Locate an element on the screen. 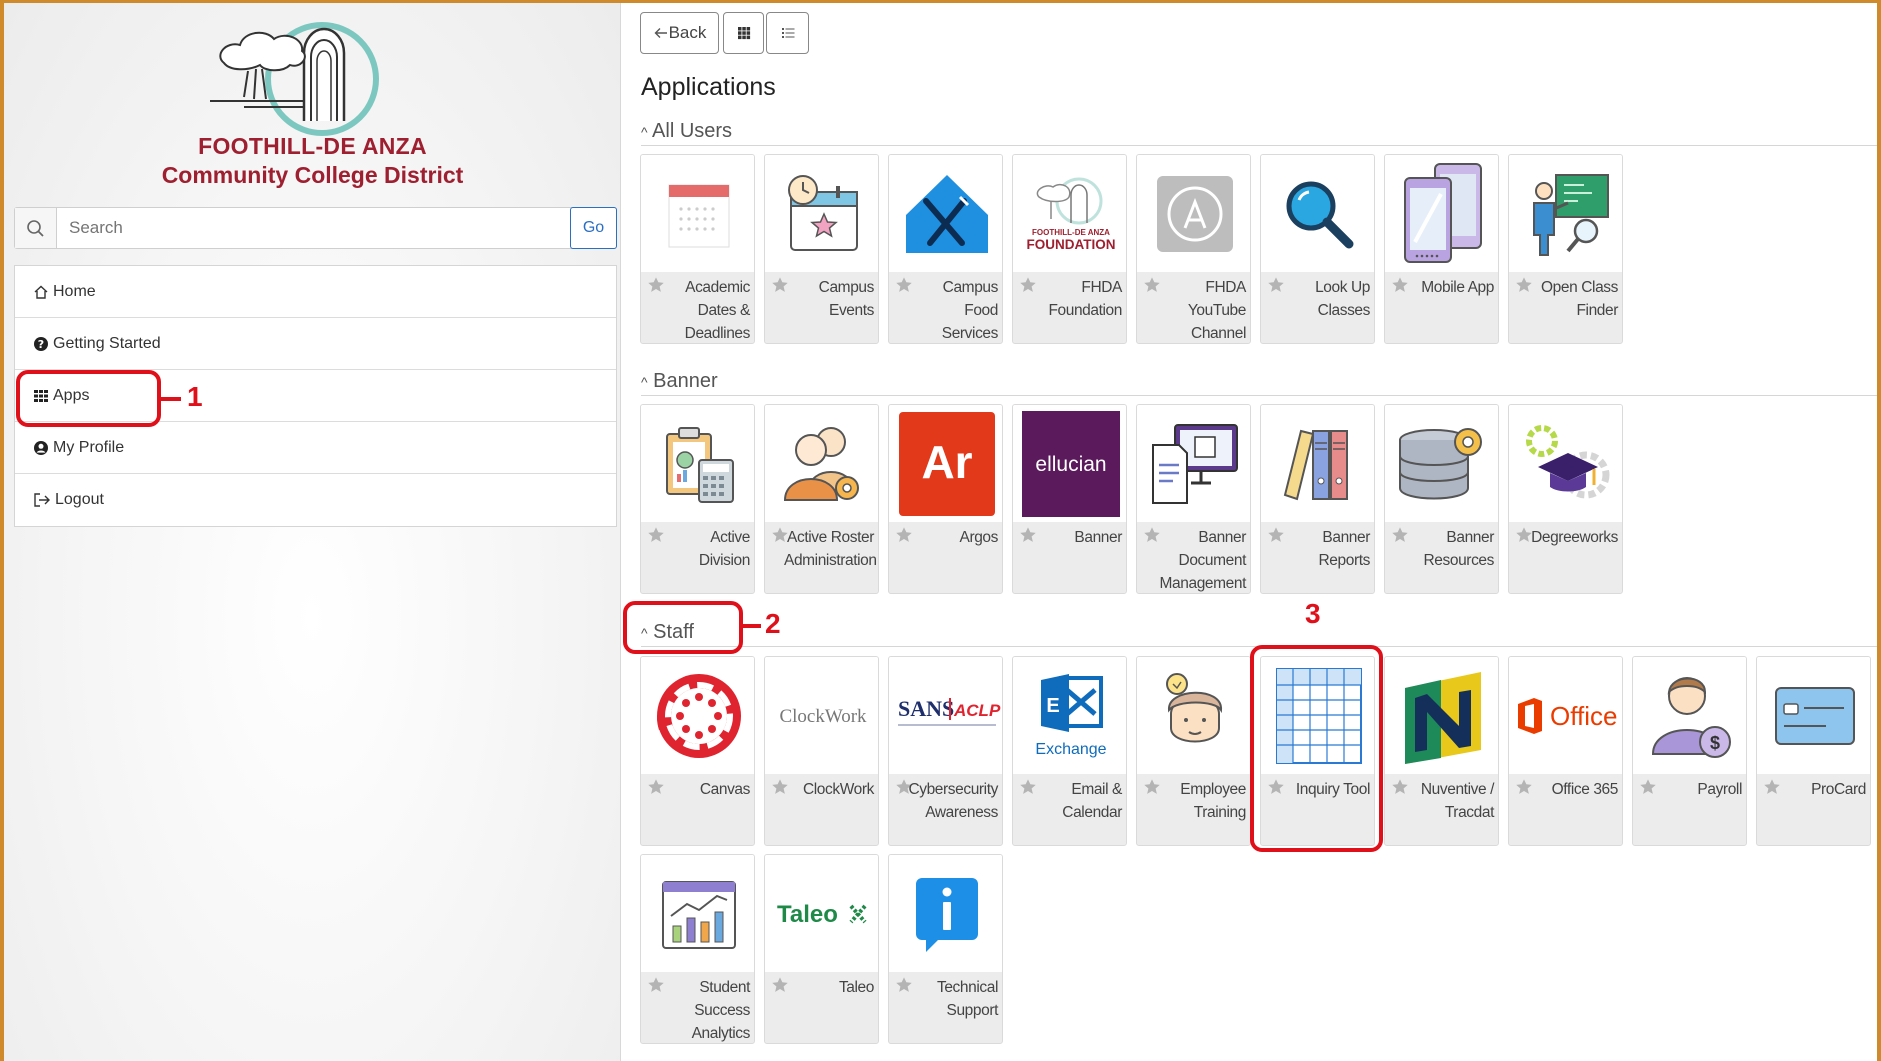 This screenshot has width=1881, height=1061. app-tile-employee-training: Employee Training is located at coordinates (1193, 751).